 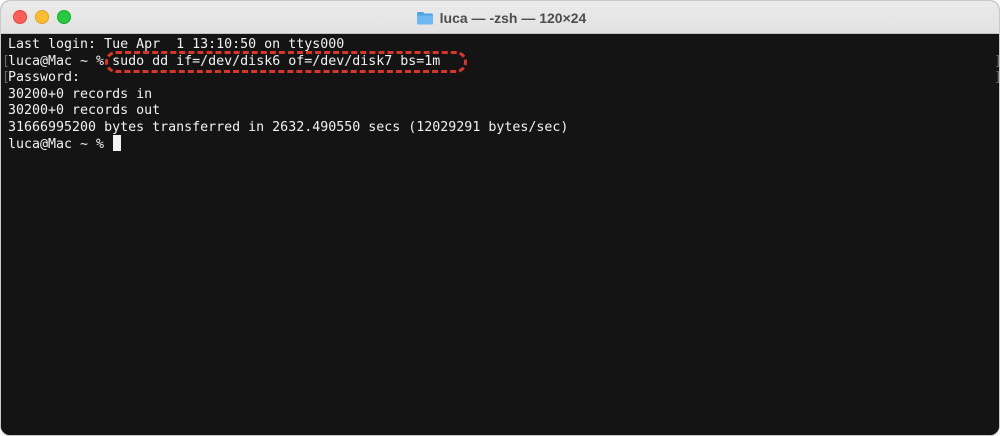 I want to click on window-title-area: luca — -zsh — 120×24, so click(x=500, y=17).